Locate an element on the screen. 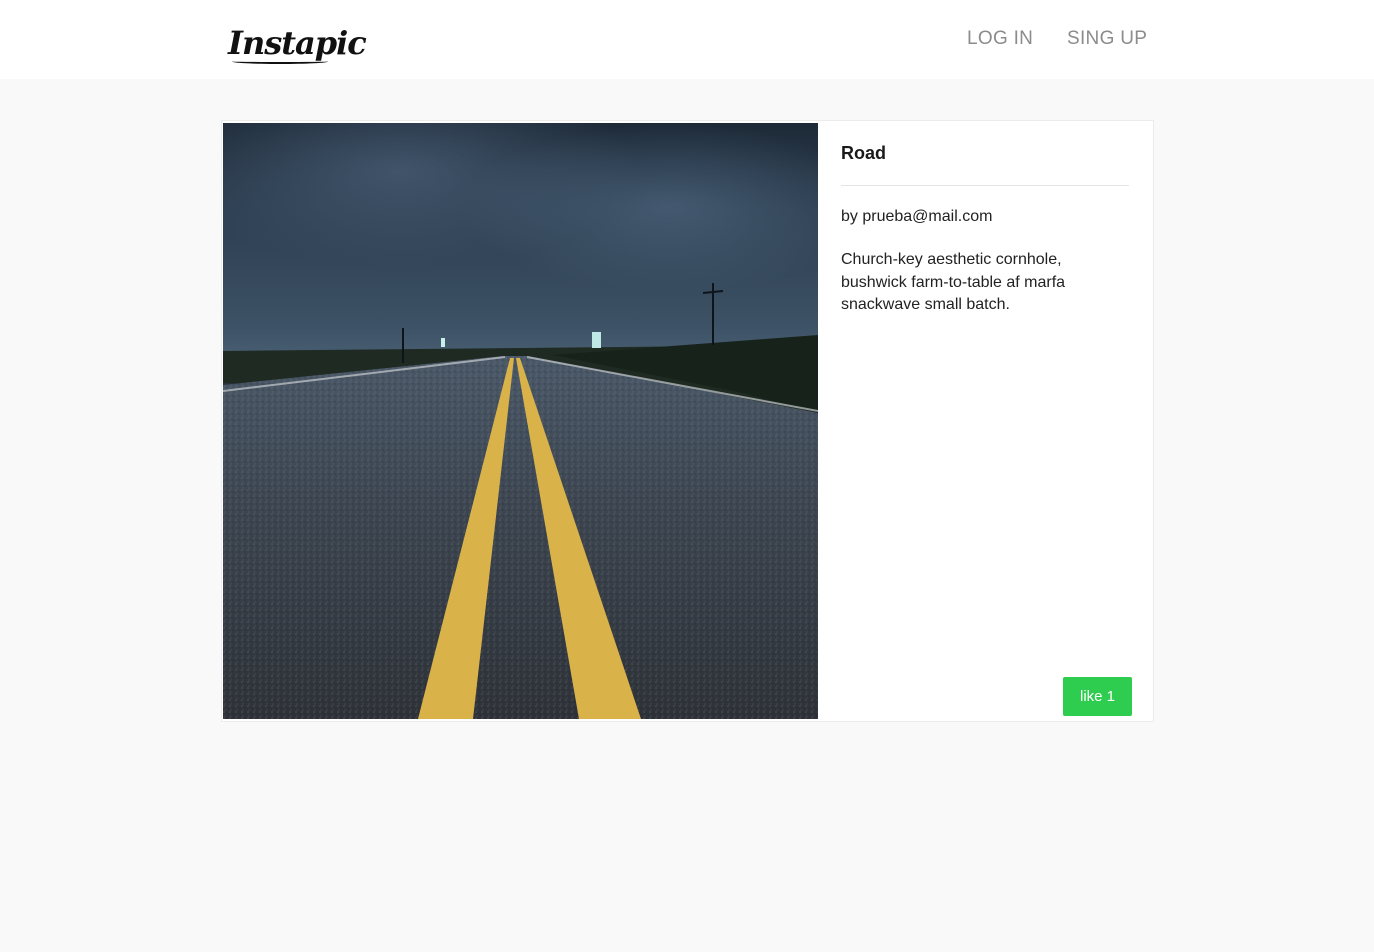 This screenshot has height=952, width=1374. logo-underline is located at coordinates (280, 61).